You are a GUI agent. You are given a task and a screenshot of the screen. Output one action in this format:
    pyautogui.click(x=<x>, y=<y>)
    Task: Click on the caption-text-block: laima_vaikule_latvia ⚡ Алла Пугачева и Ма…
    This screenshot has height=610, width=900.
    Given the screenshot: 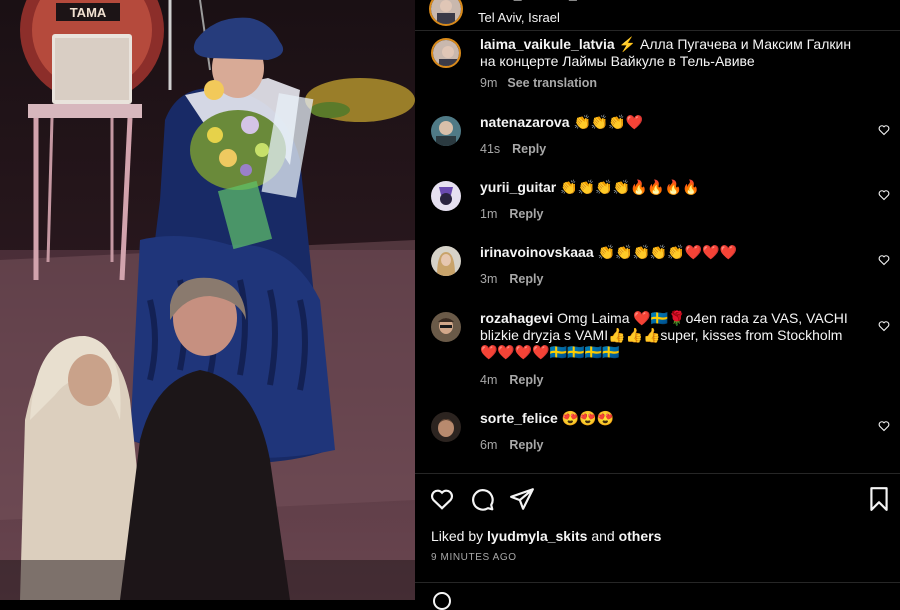 What is the action you would take?
    pyautogui.click(x=670, y=53)
    